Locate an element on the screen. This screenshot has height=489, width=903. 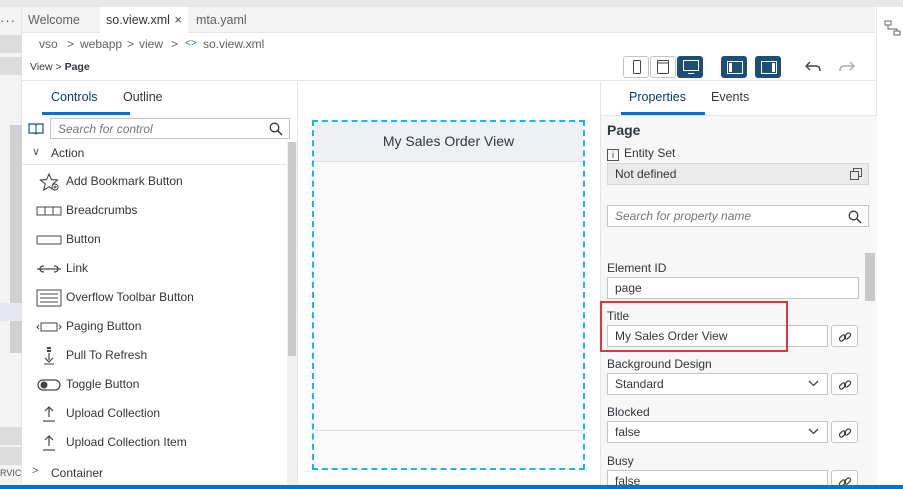
tab-controls: Controls is located at coordinates (74, 97).